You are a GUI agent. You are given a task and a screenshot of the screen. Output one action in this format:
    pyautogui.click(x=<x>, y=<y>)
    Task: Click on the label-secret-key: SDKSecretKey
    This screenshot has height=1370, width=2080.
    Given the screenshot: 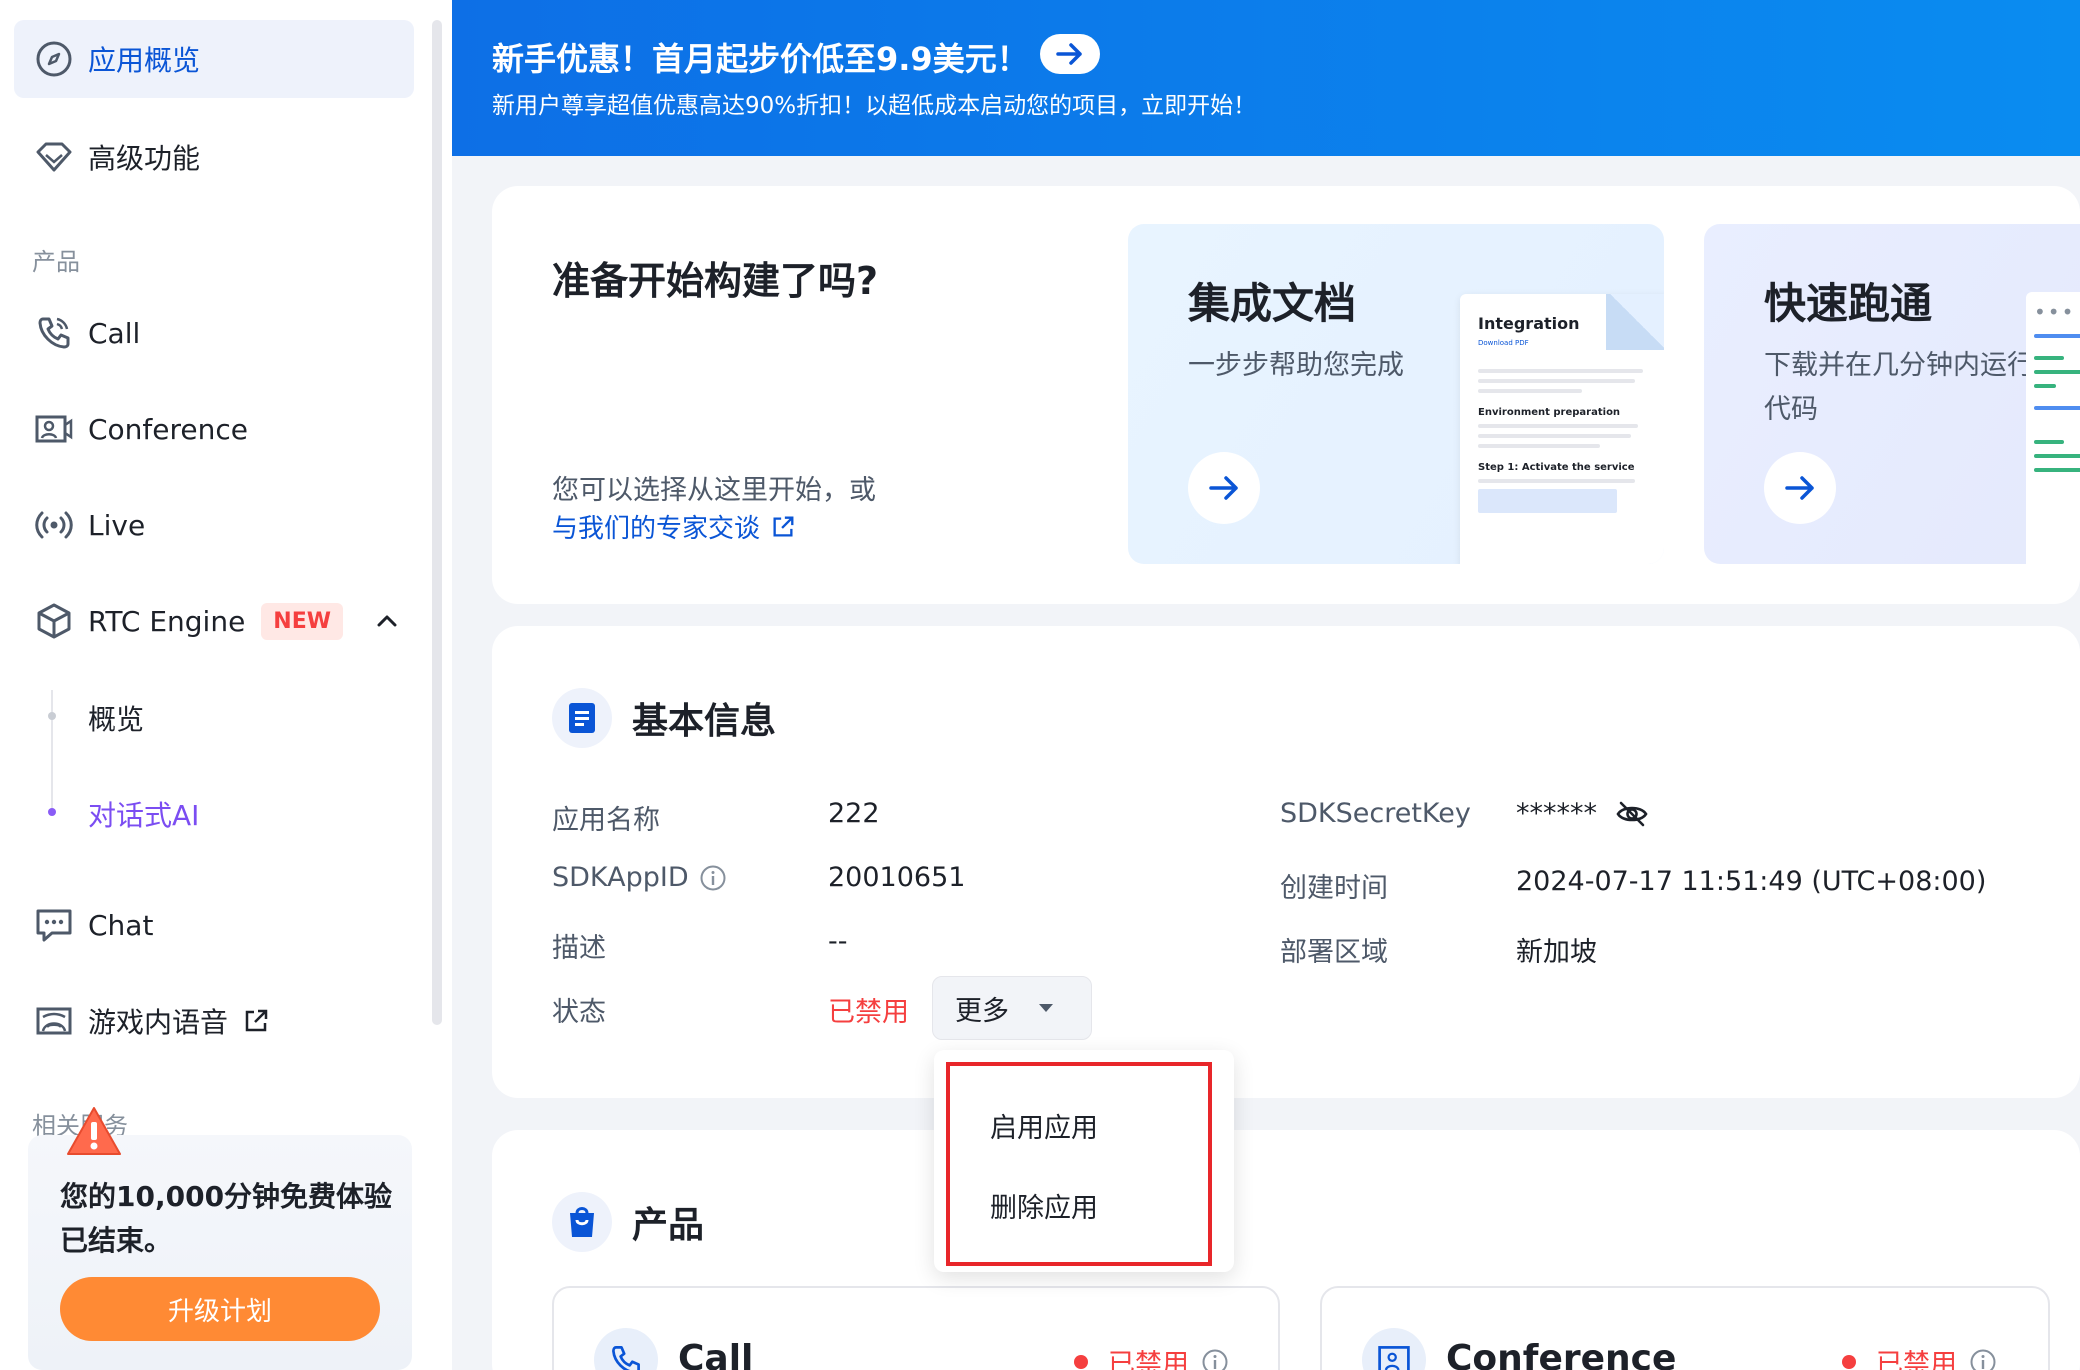 What is the action you would take?
    pyautogui.click(x=1375, y=813)
    